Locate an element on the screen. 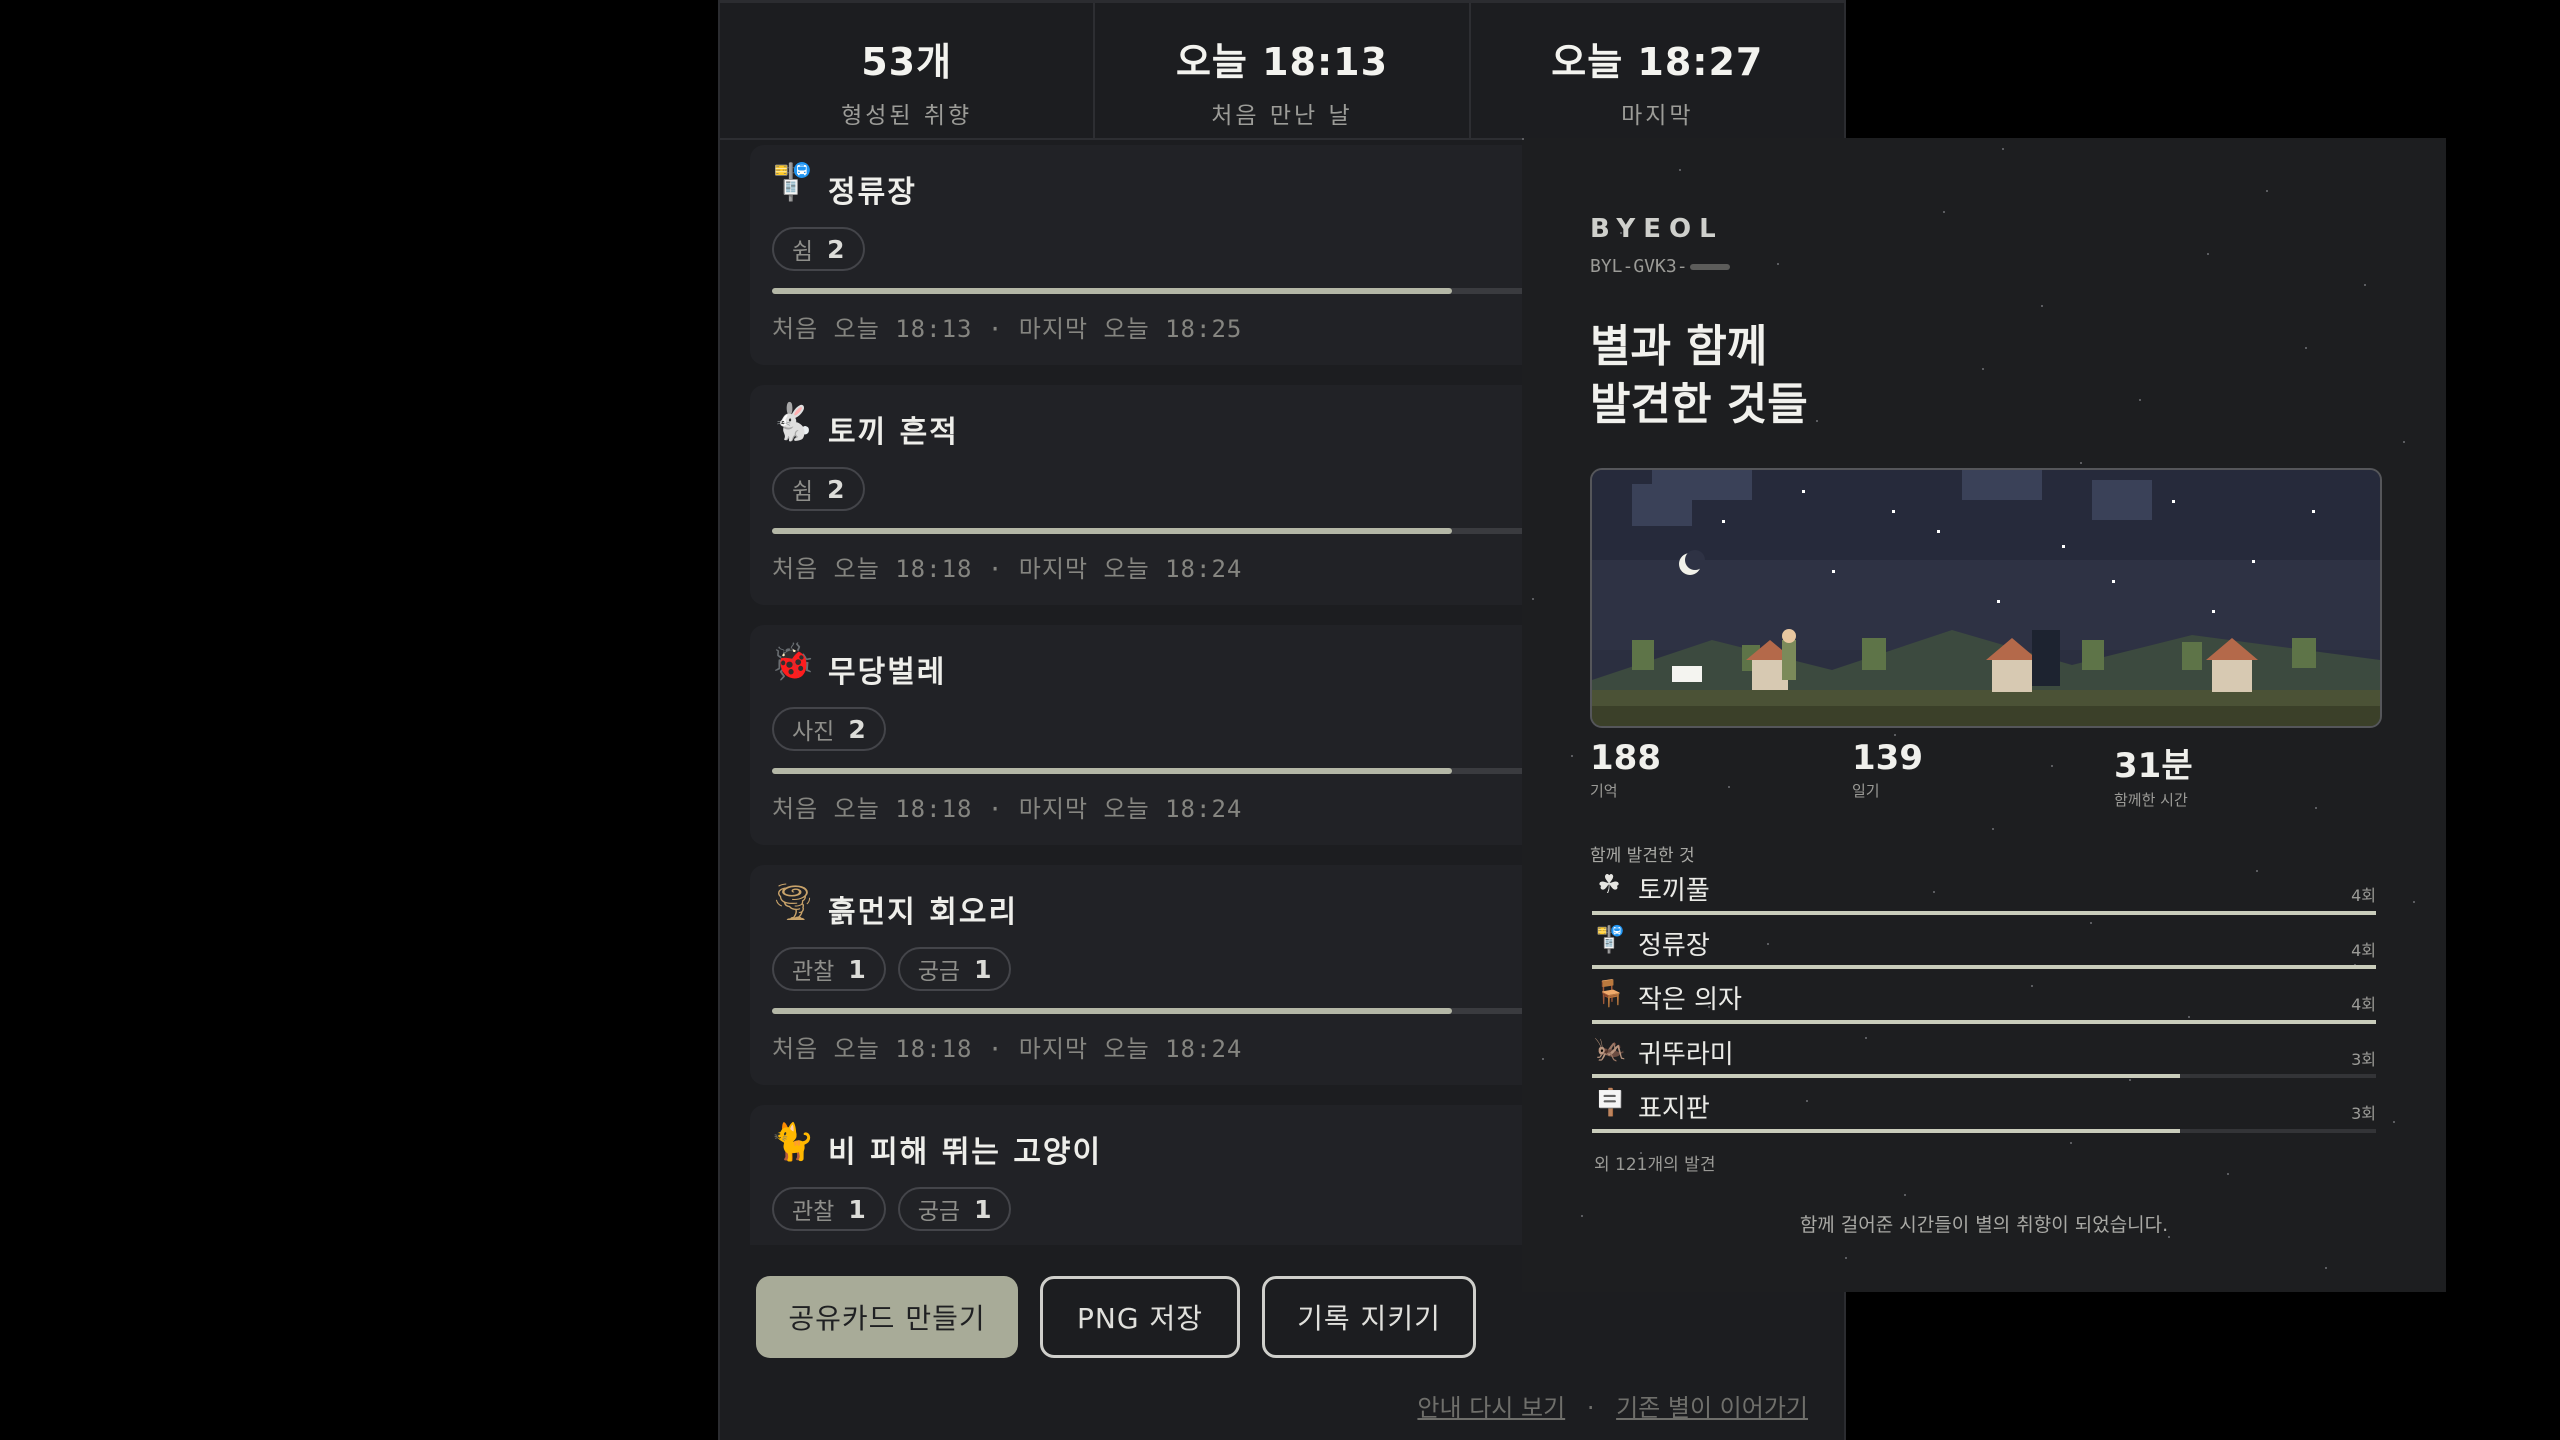 This screenshot has width=2560, height=1440. bus-stop-icon: 🚏 is located at coordinates (1610, 939).